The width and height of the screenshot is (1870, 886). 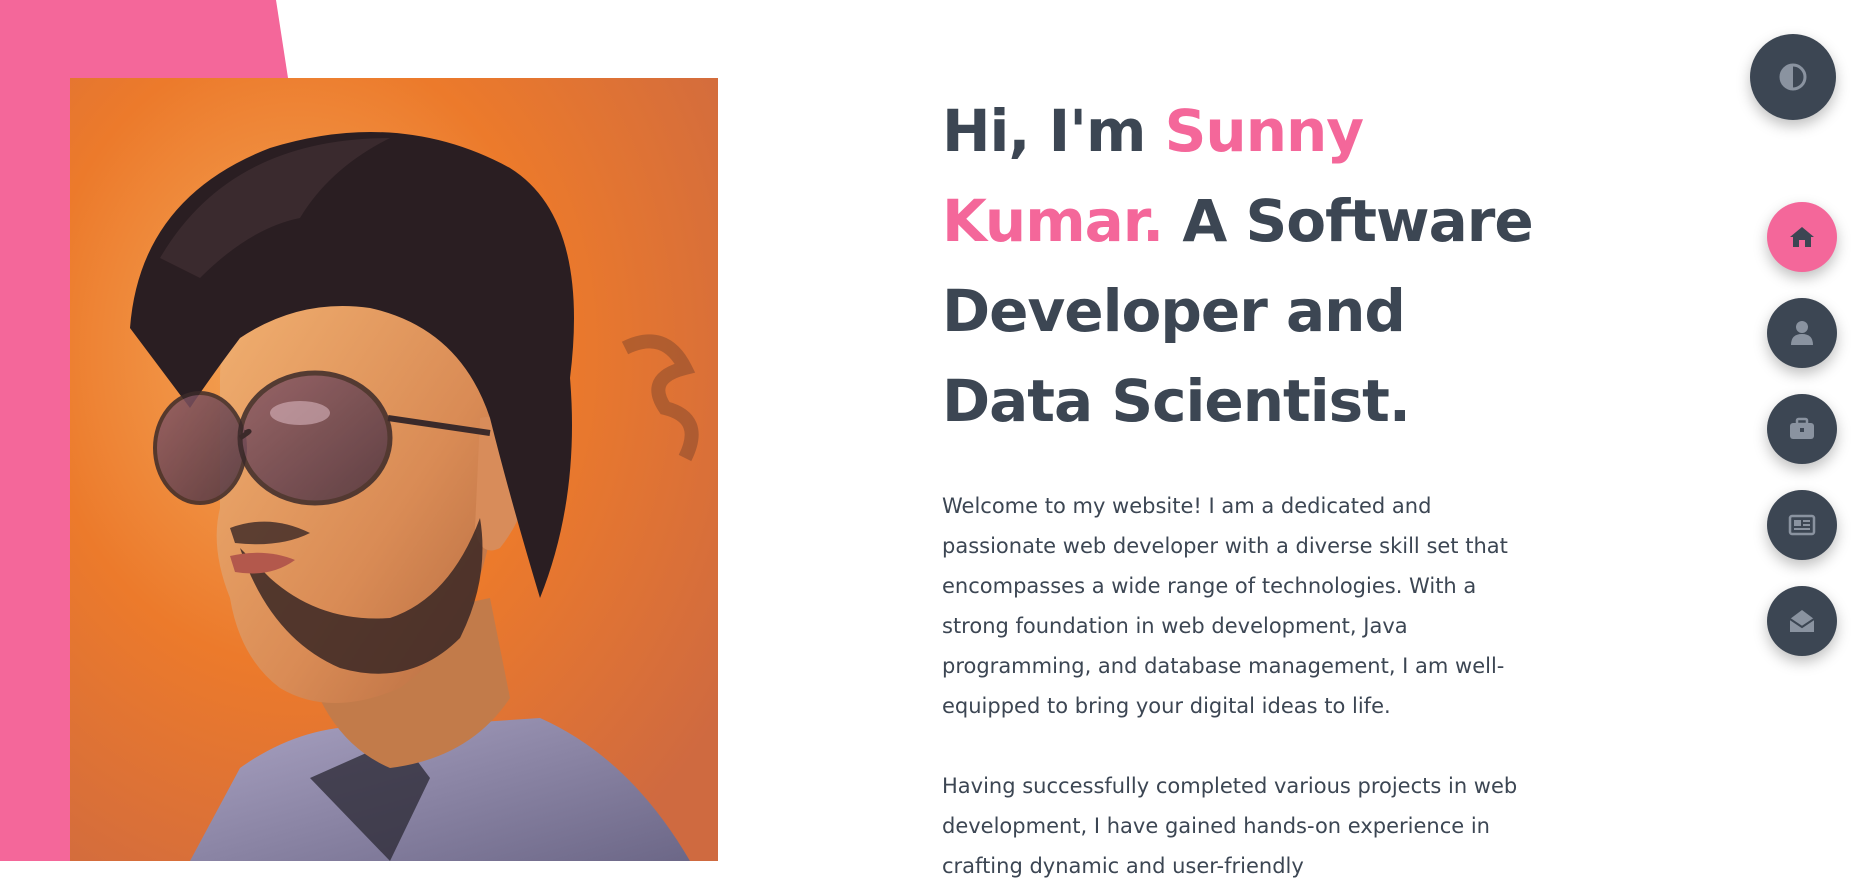 I want to click on nav-home-button, so click(x=1802, y=237).